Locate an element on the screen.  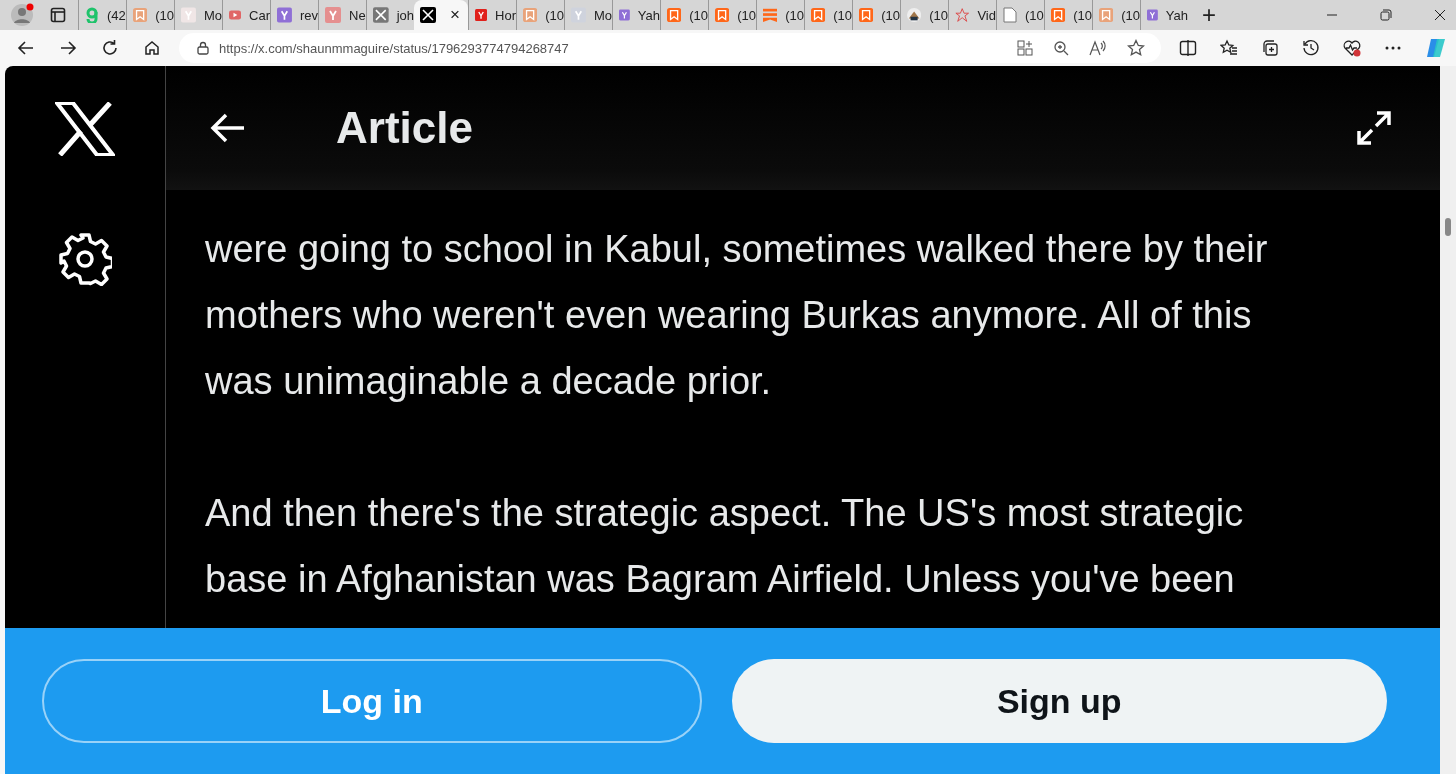
tab-actions-icon is located at coordinates (58, 15).